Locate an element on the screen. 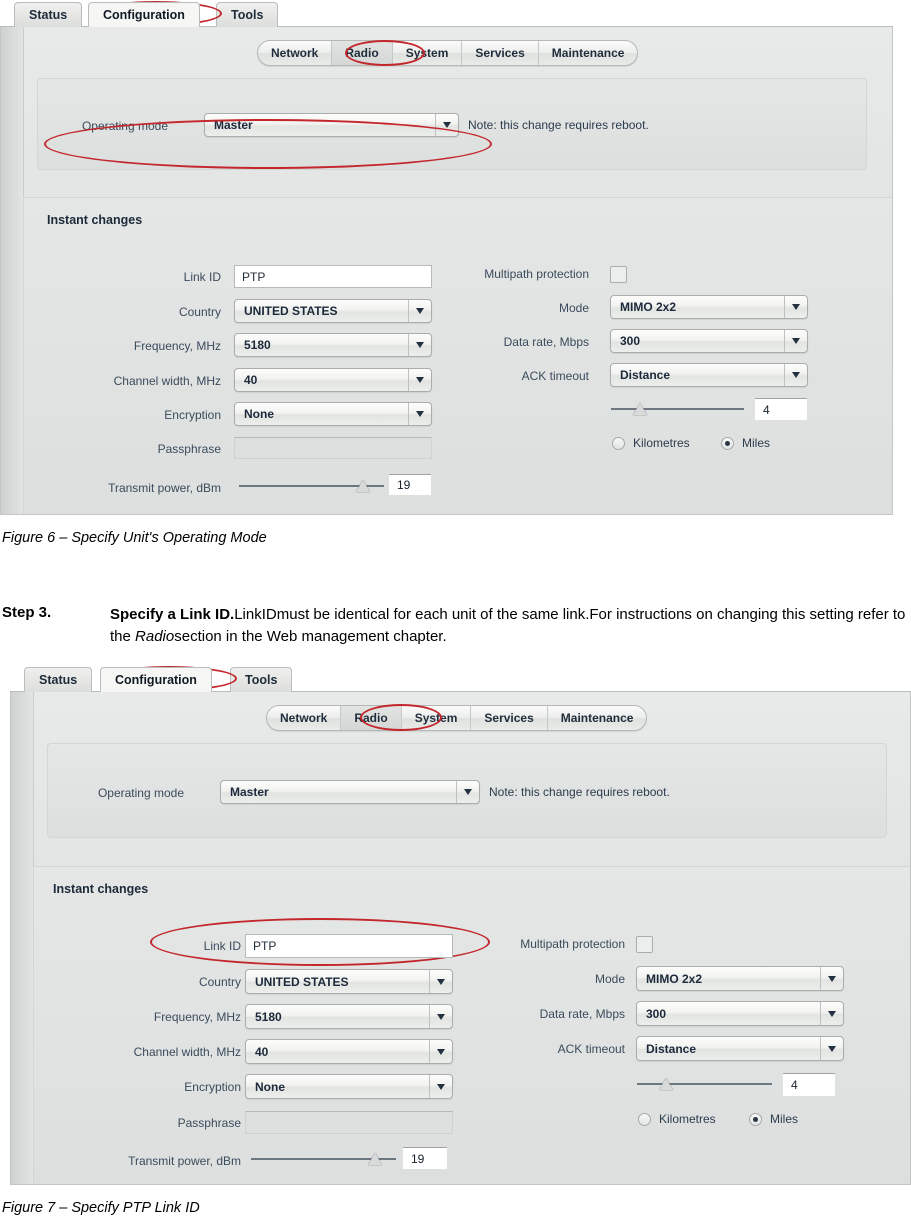 Image resolution: width=911 pixels, height=1225 pixels. sub-tab-maintenance-label: Maintenance is located at coordinates (588, 53).